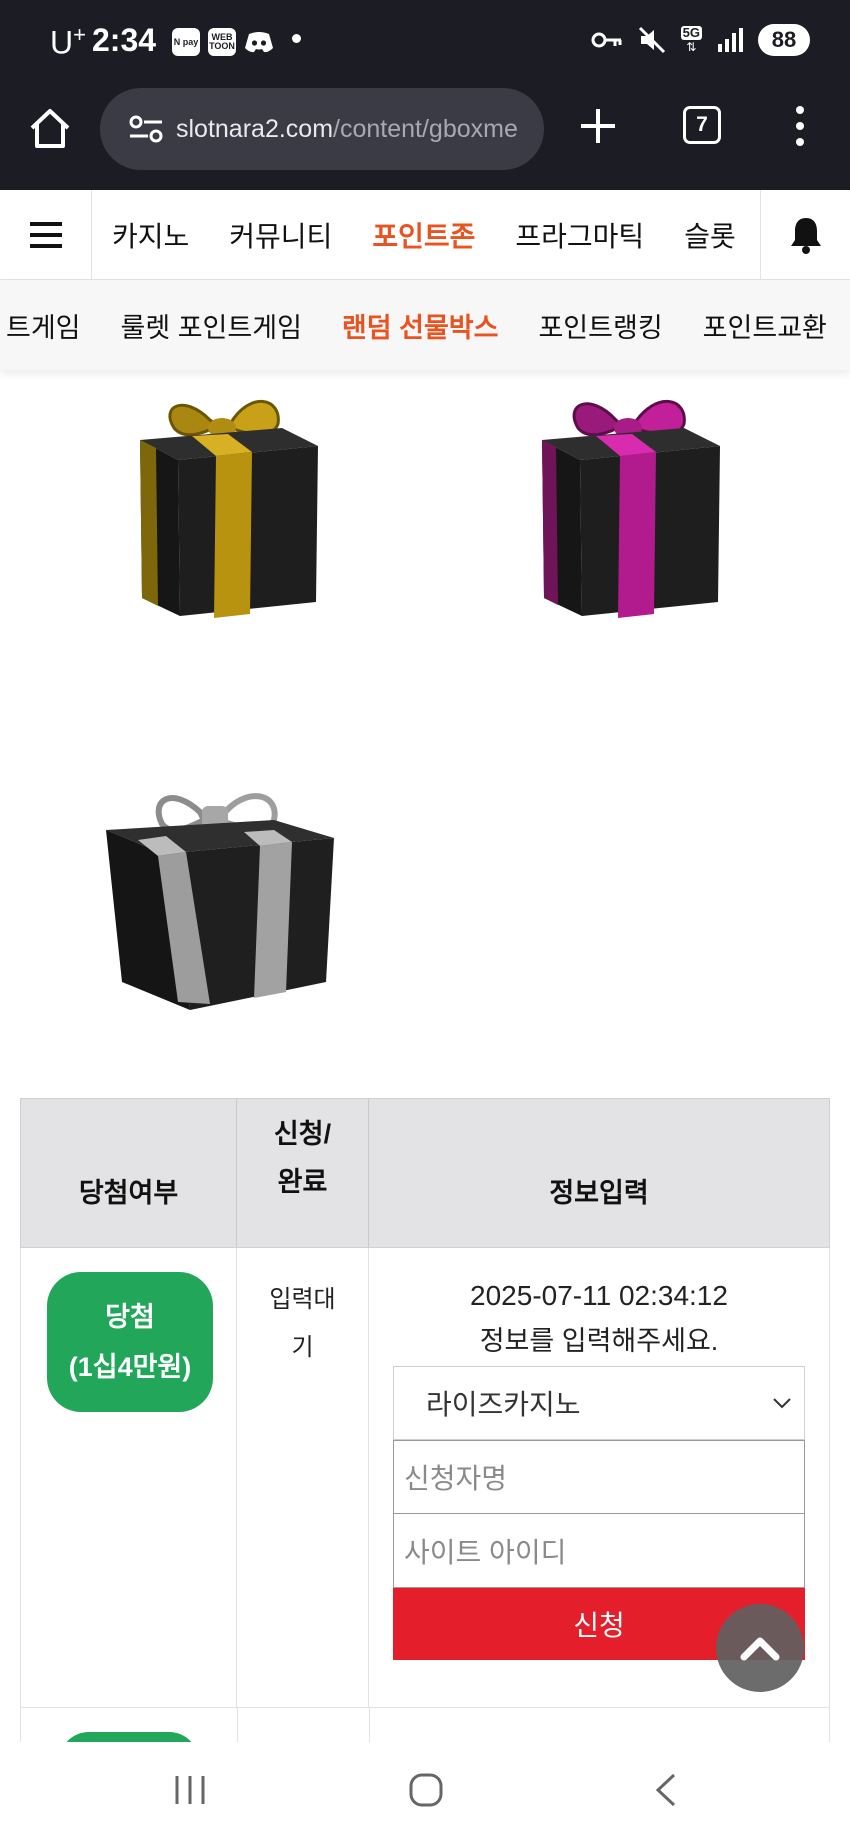  Describe the element at coordinates (598, 126) in the screenshot. I see `new-tab-icon` at that location.